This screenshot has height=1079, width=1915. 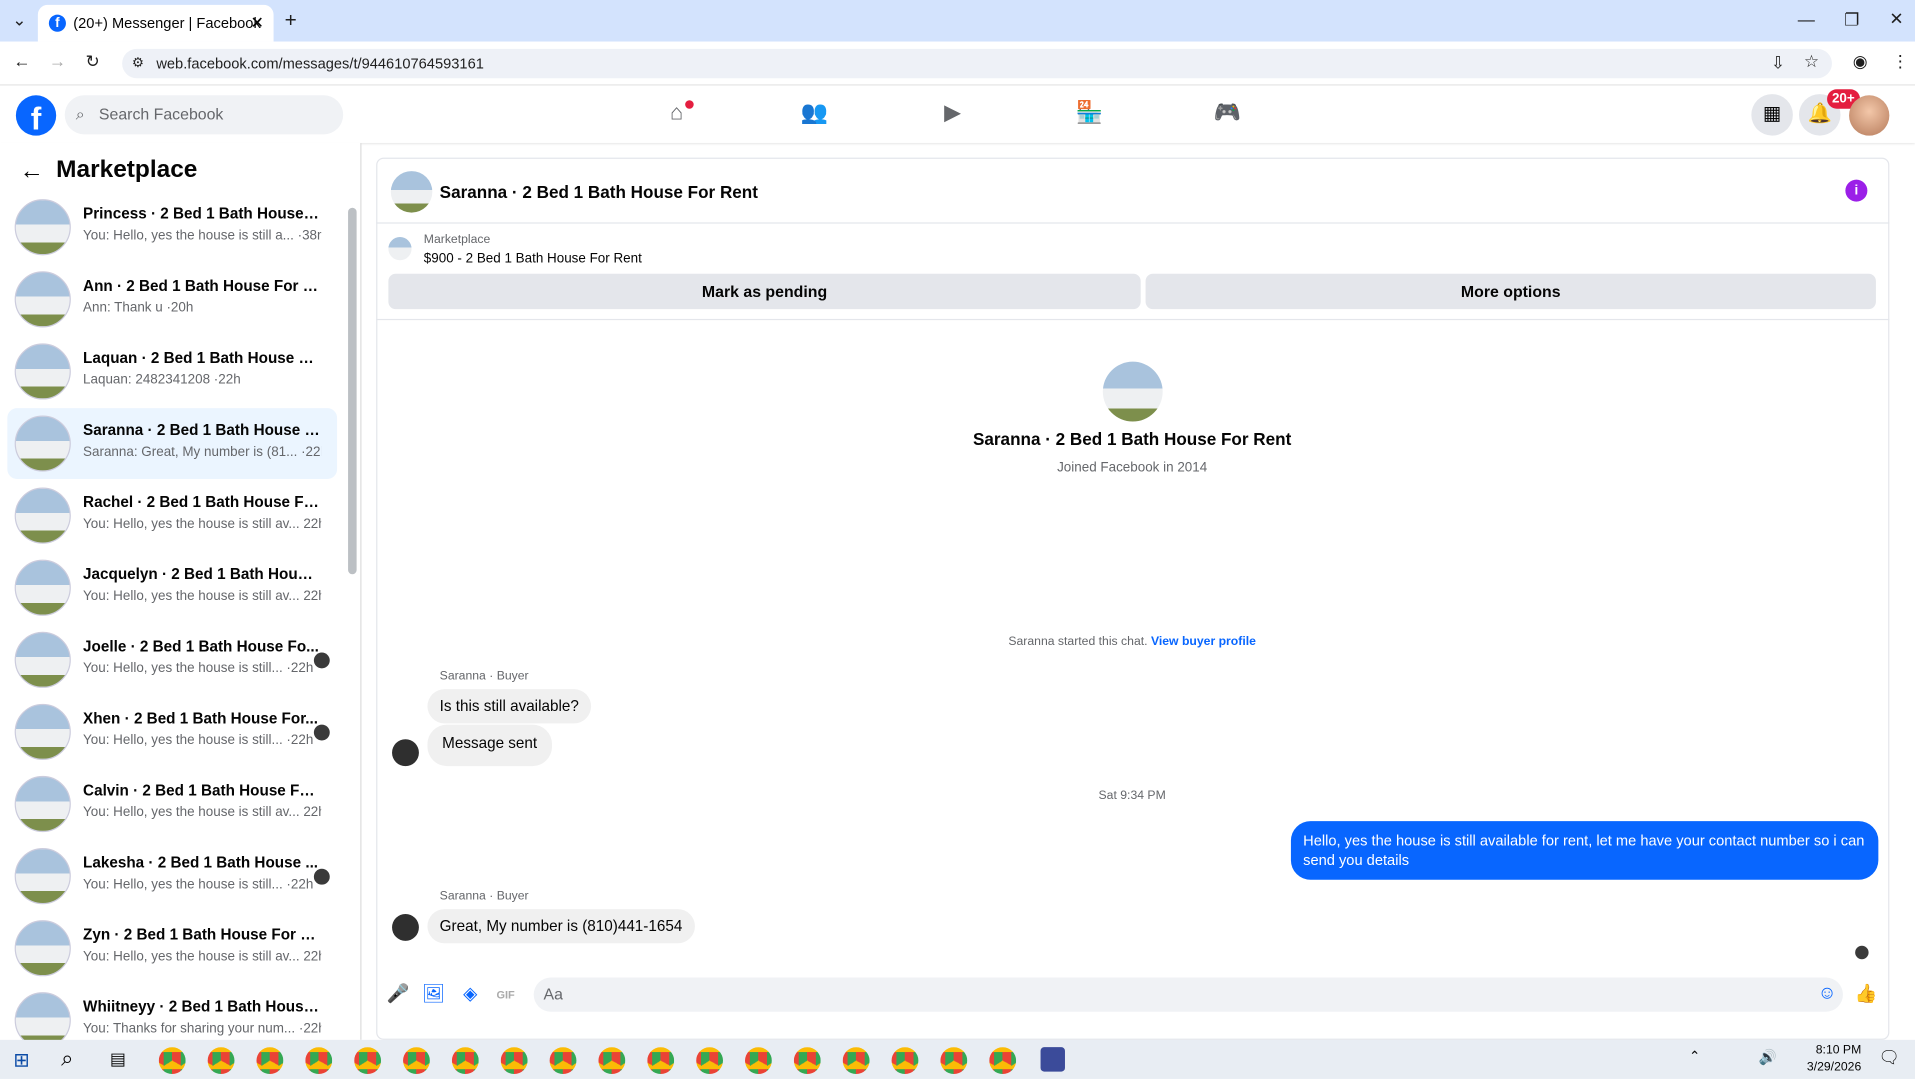 What do you see at coordinates (400, 249) in the screenshot?
I see `listing-thumbnail` at bounding box center [400, 249].